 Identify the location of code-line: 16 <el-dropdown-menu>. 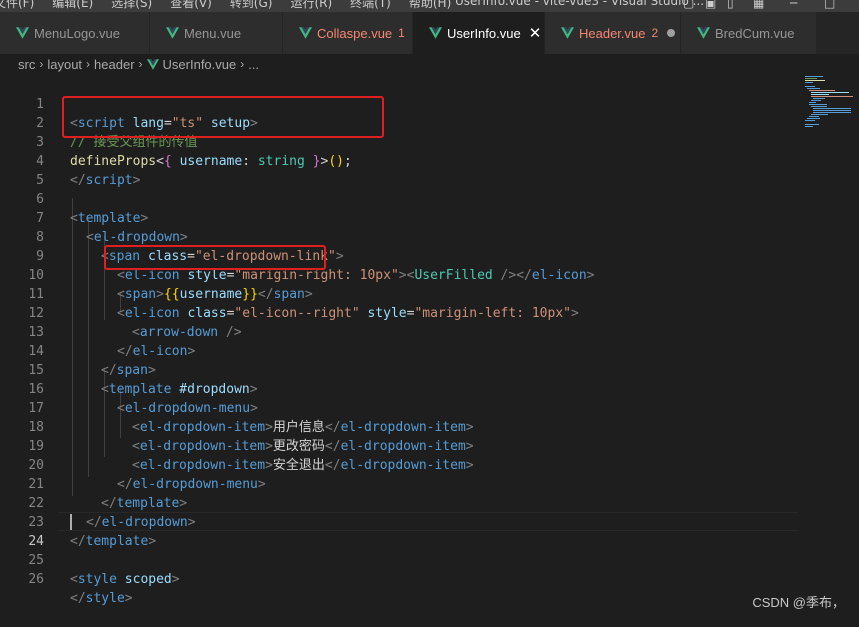
(400, 388).